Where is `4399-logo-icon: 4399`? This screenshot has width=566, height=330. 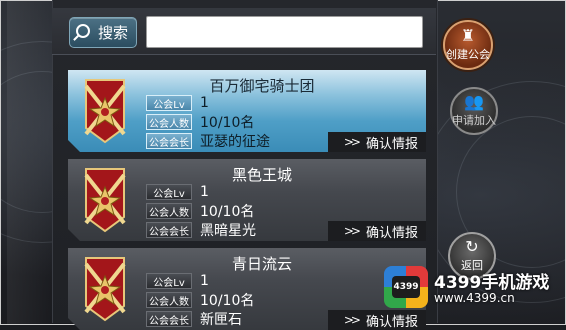 4399-logo-icon: 4399 is located at coordinates (406, 287).